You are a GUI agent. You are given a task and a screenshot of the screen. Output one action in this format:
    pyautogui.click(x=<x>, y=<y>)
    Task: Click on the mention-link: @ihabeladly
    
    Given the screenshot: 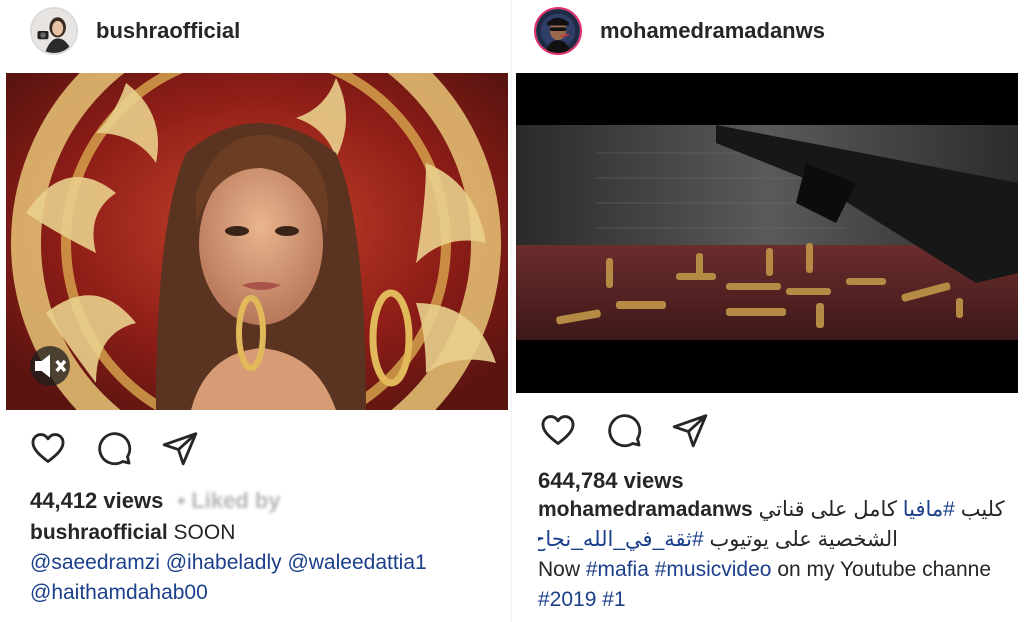 What is the action you would take?
    pyautogui.click(x=224, y=562)
    